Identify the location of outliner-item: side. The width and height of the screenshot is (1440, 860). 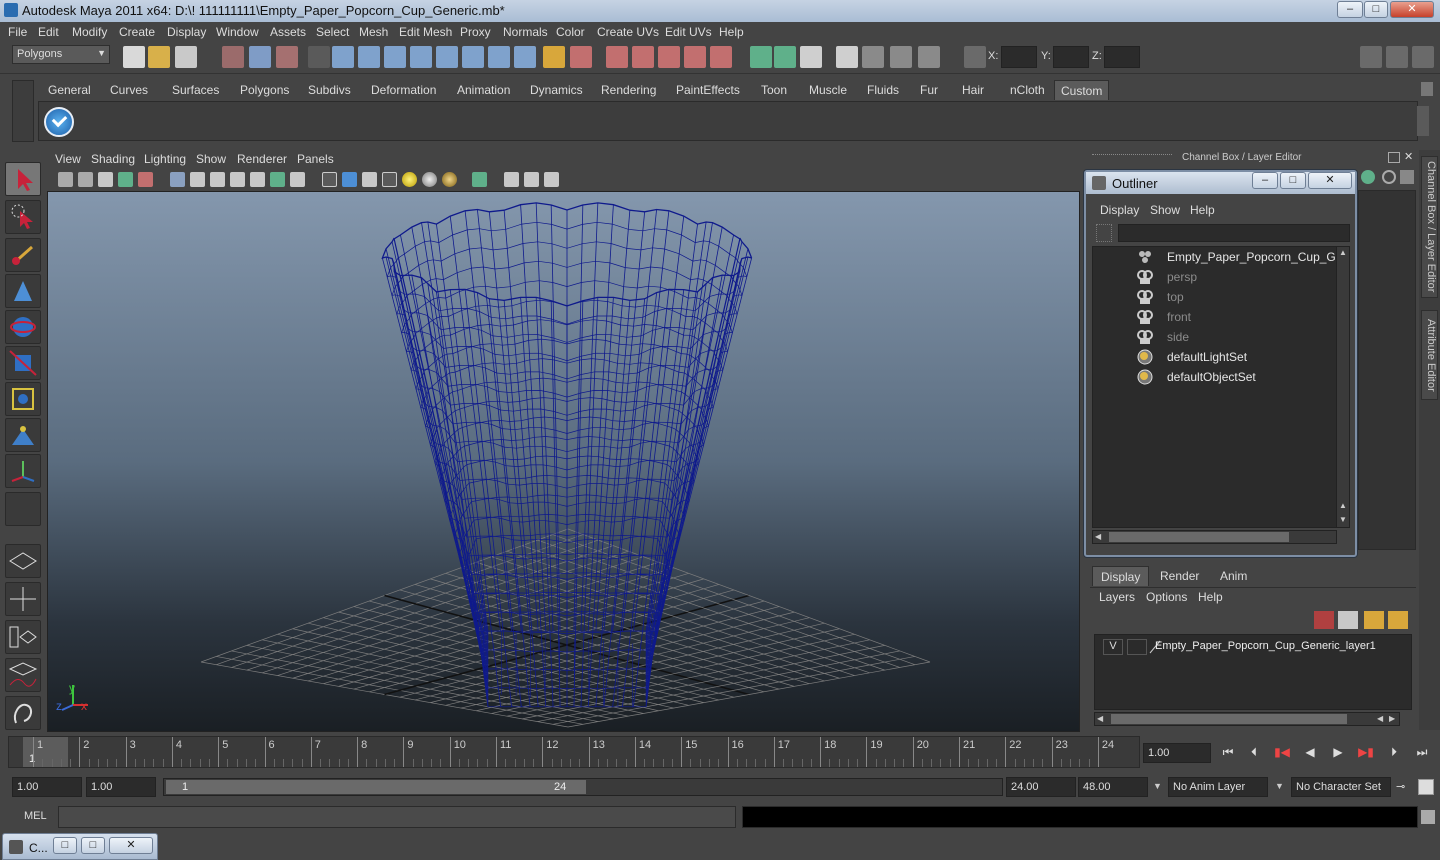
(1214, 337).